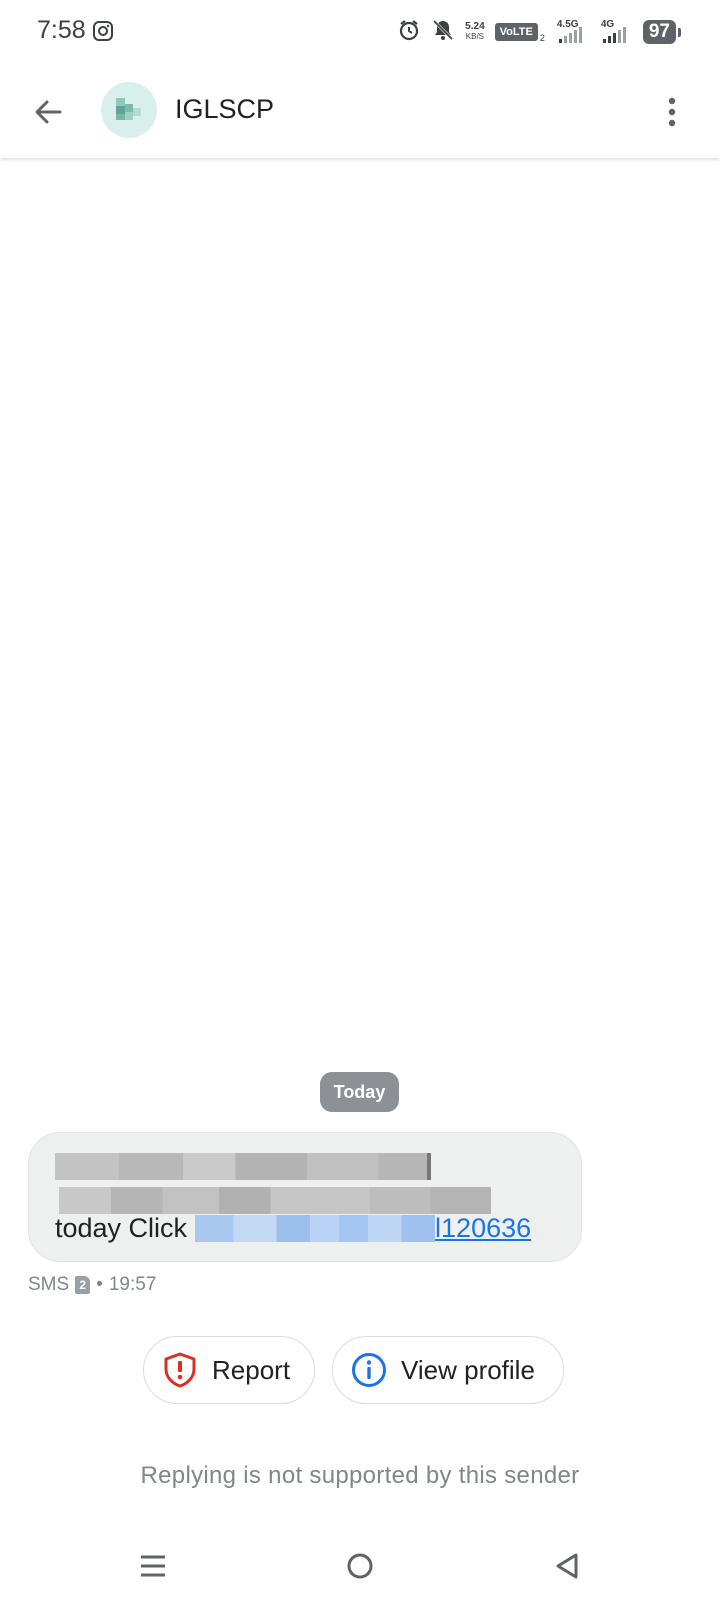  What do you see at coordinates (409, 32) in the screenshot?
I see `alarm-icon` at bounding box center [409, 32].